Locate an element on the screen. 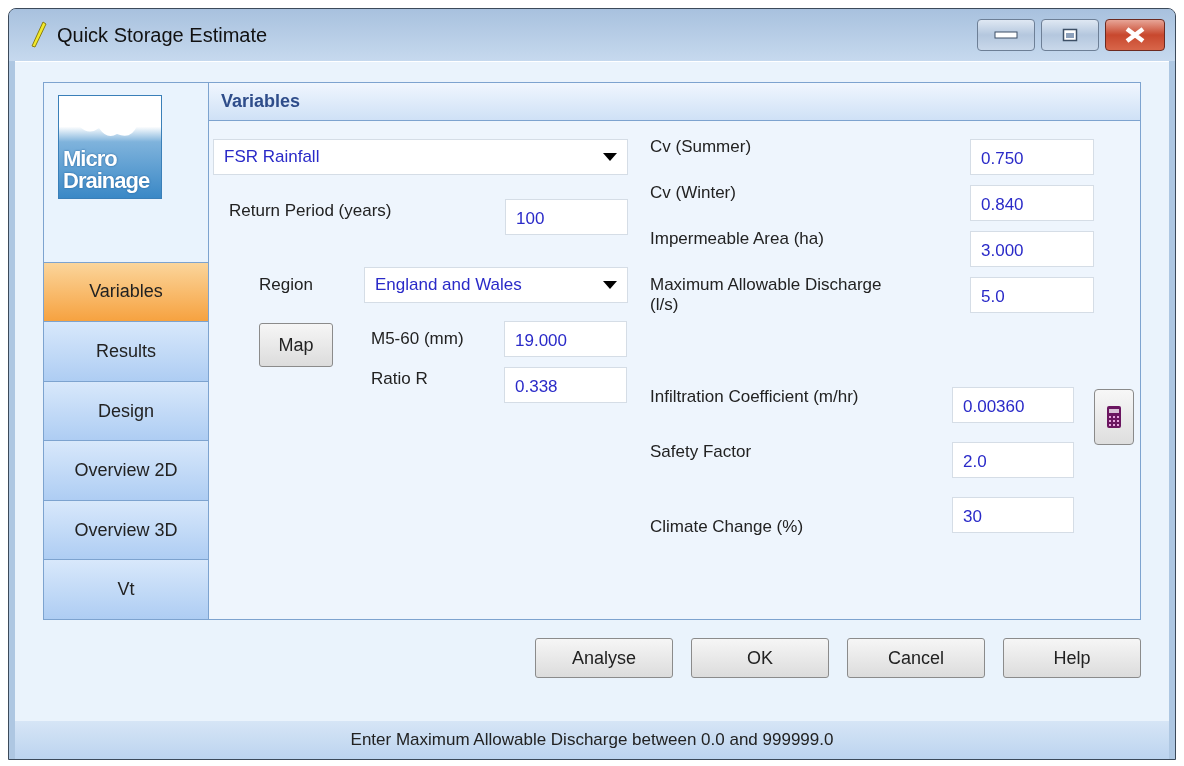  sidebar-item: Overview 2D is located at coordinates (126, 470).